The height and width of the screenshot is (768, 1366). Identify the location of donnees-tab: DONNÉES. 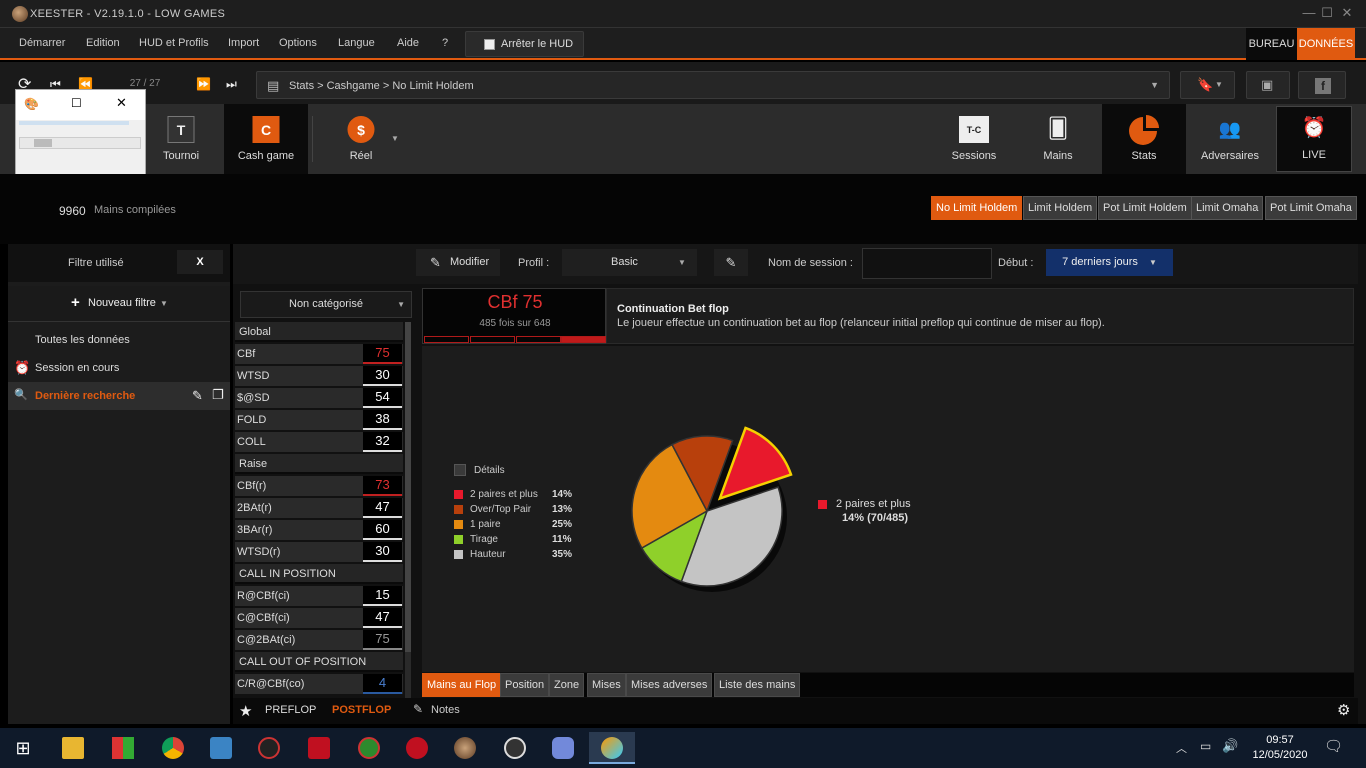
(1326, 44).